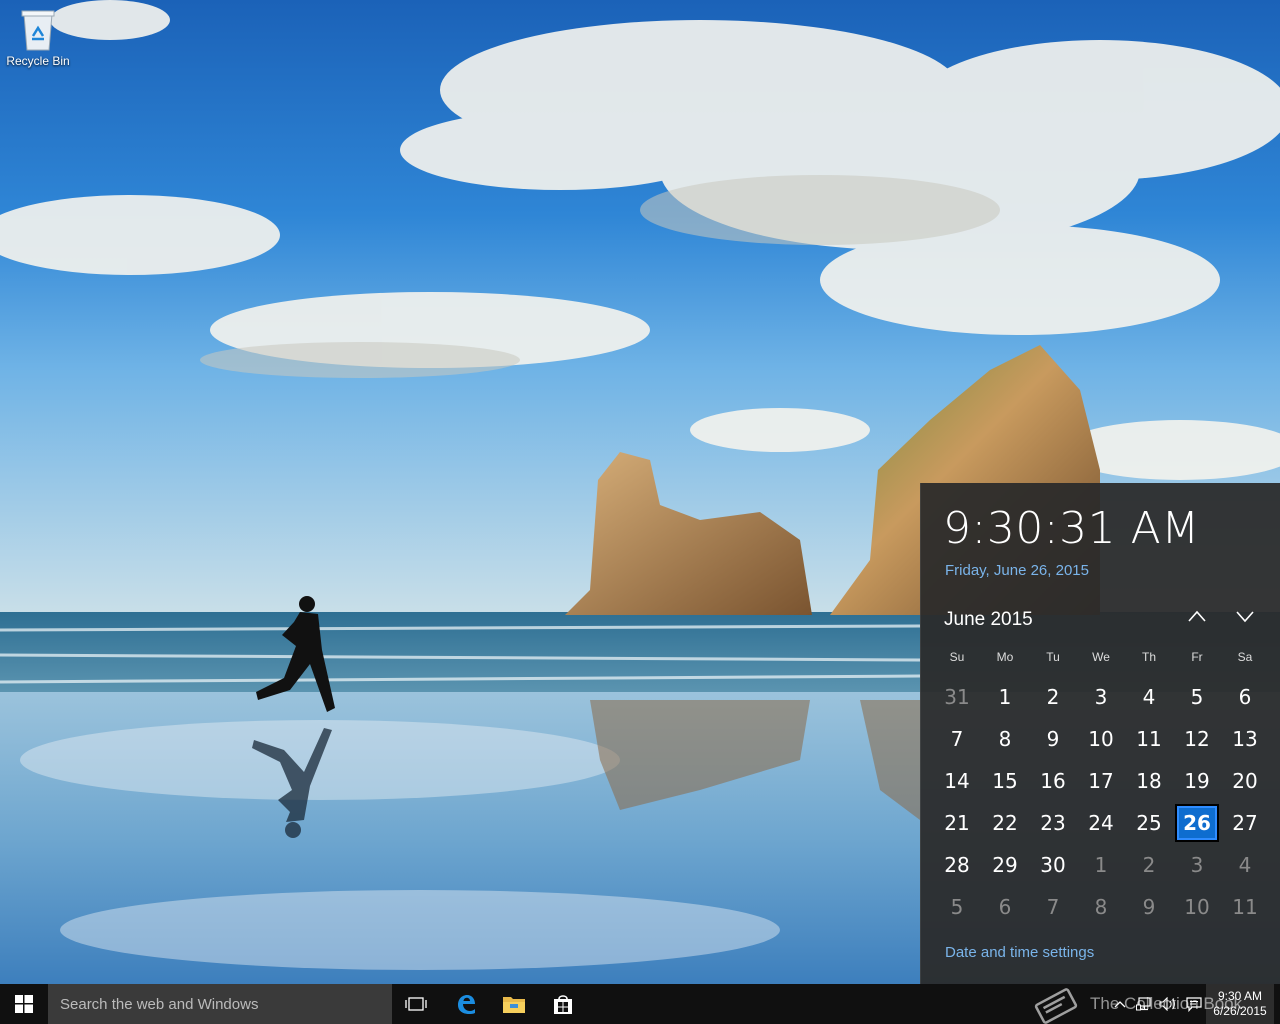 The width and height of the screenshot is (1280, 1024). I want to click on file-explorer-icon, so click(514, 1005).